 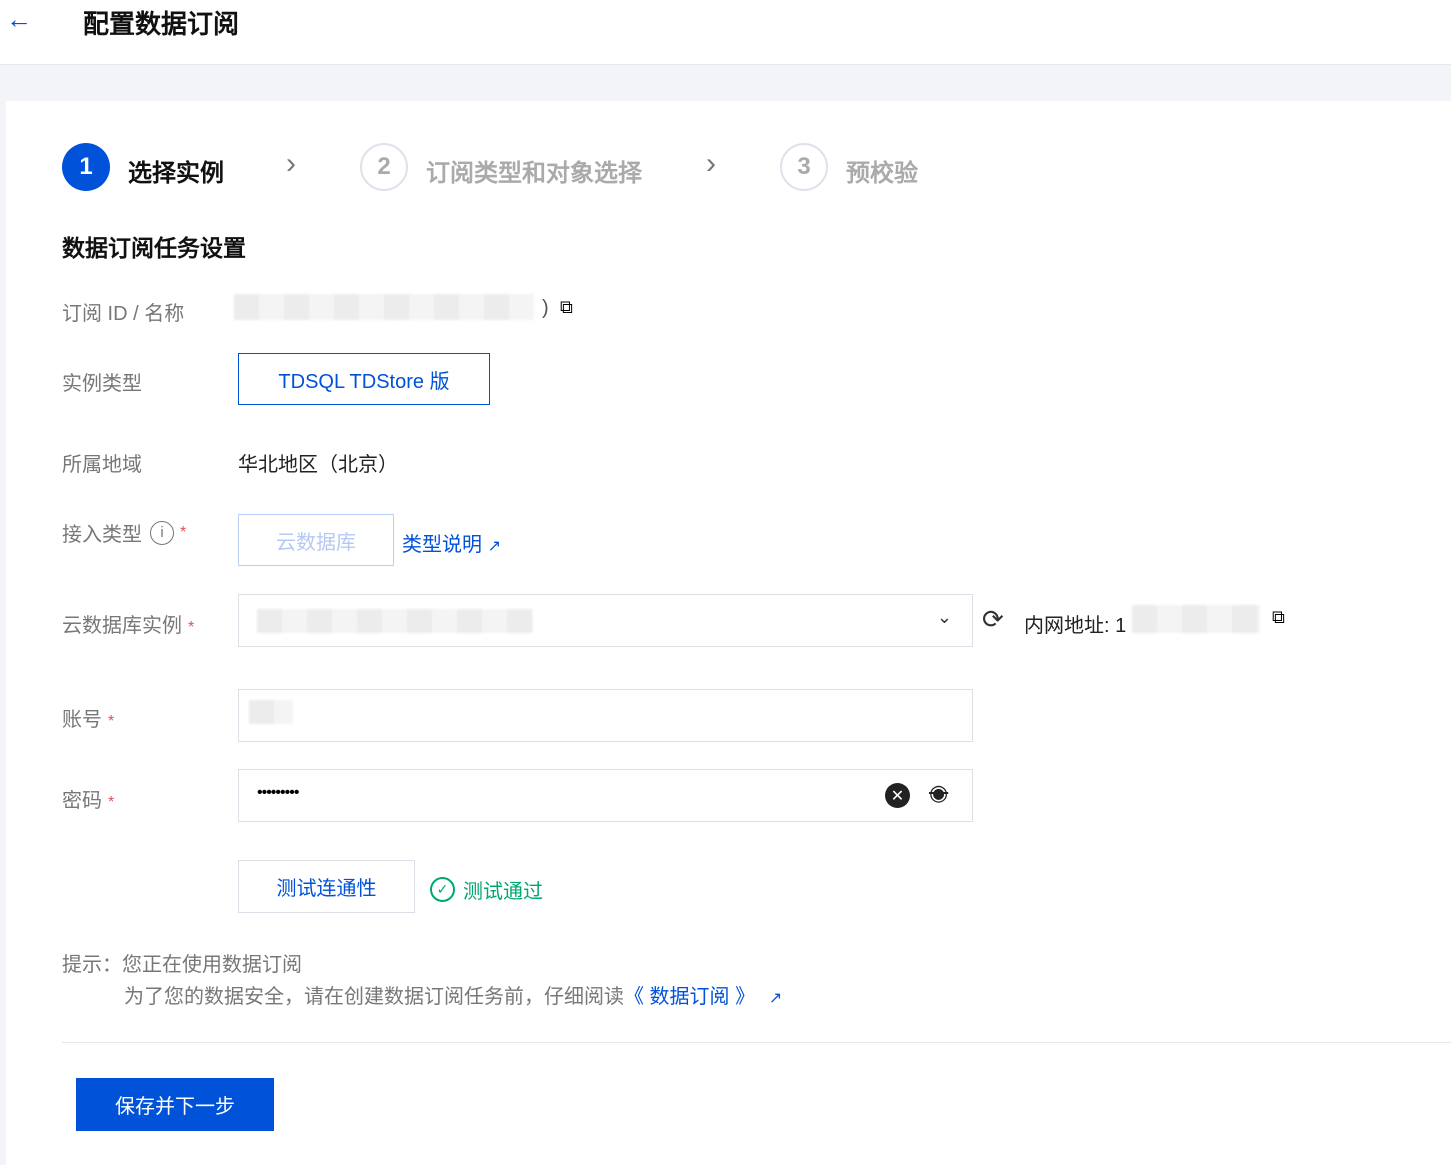 What do you see at coordinates (316, 540) in the screenshot?
I see `access-type-option: 云数据库` at bounding box center [316, 540].